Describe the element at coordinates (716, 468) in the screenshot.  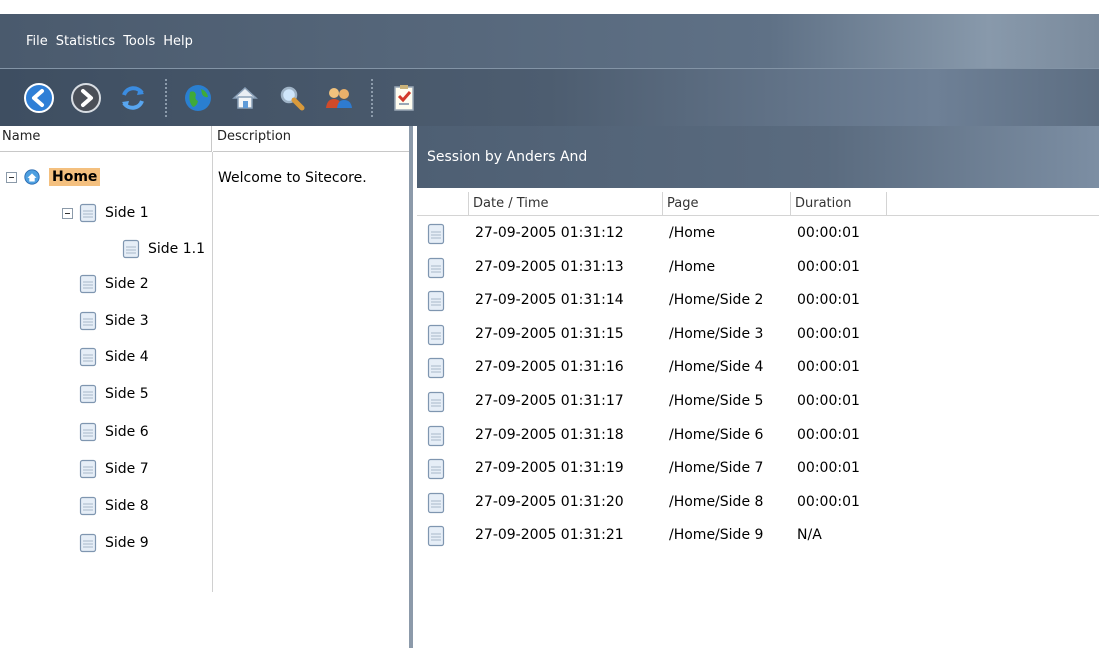
I see `cell-page: /Home/Side 7` at that location.